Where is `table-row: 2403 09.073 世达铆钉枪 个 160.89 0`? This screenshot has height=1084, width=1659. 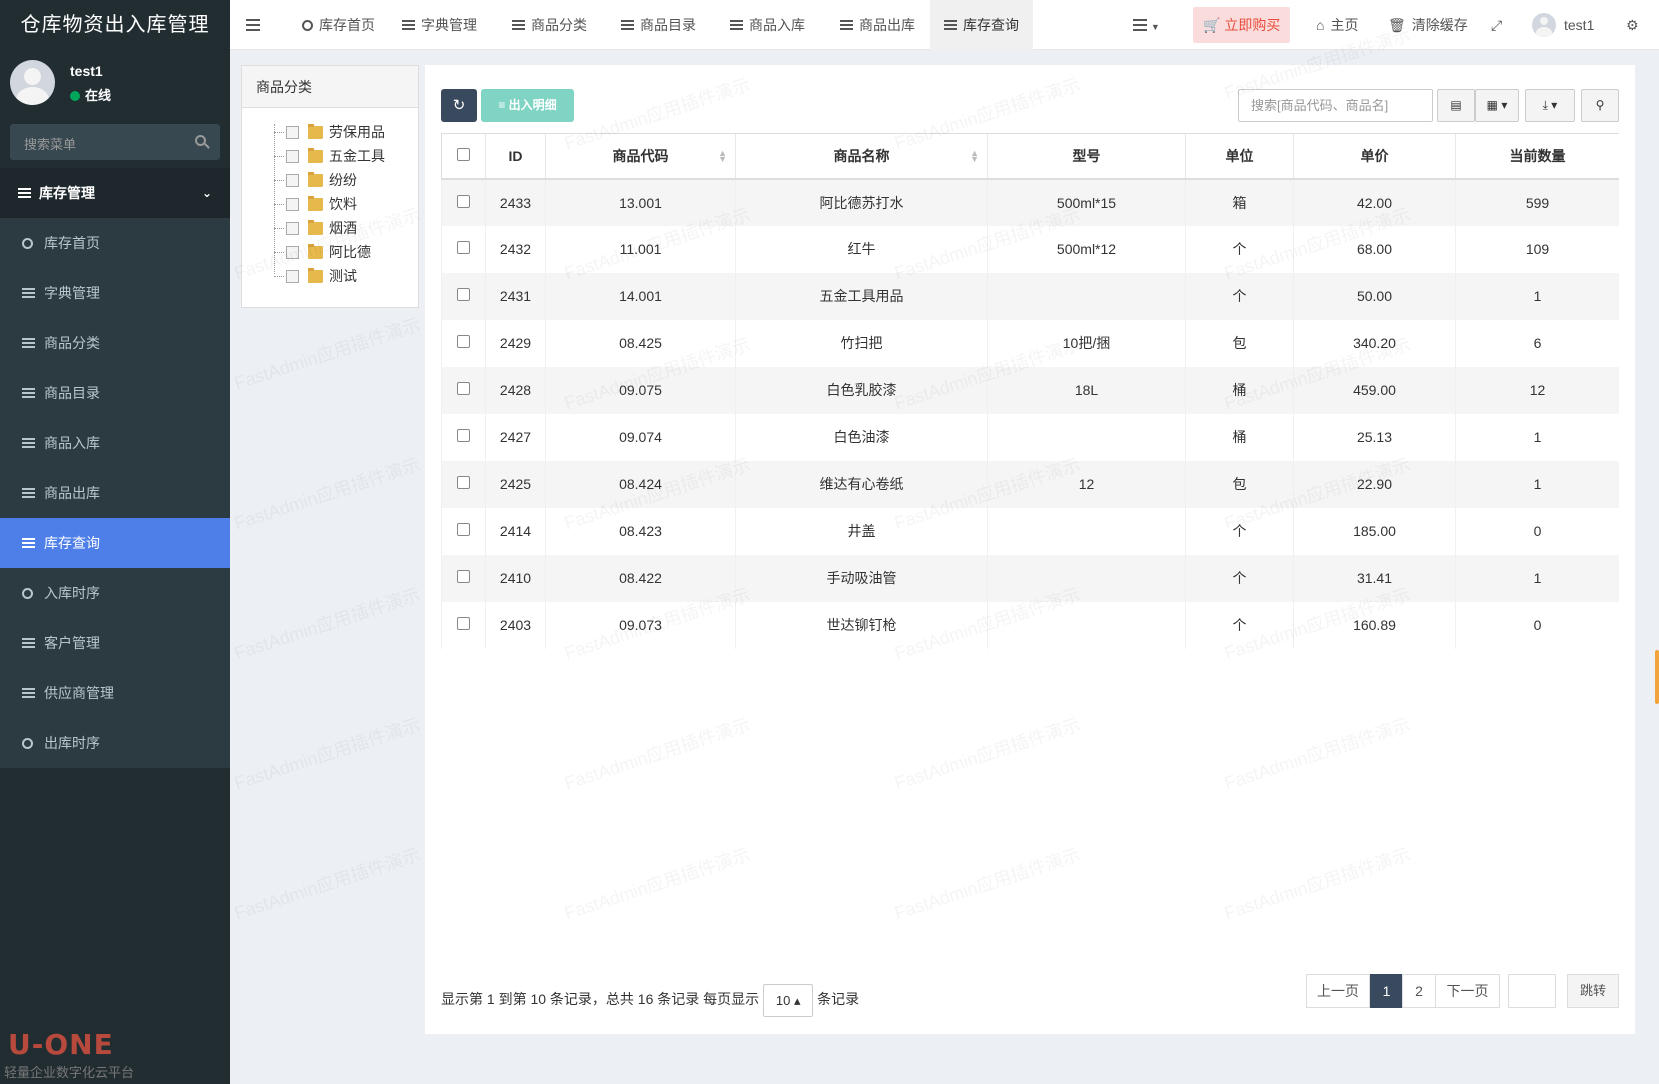 table-row: 2403 09.073 世达铆钉枪 个 160.89 0 is located at coordinates (1030, 625).